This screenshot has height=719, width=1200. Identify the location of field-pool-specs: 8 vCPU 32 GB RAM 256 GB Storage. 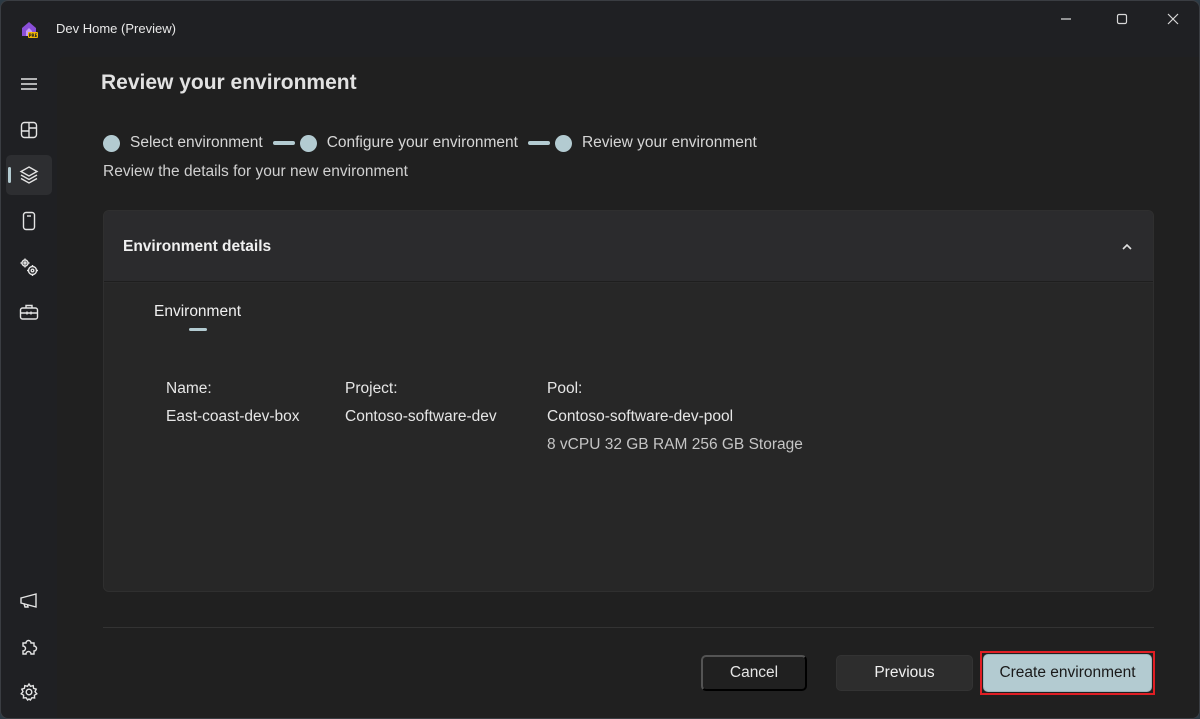
(675, 444).